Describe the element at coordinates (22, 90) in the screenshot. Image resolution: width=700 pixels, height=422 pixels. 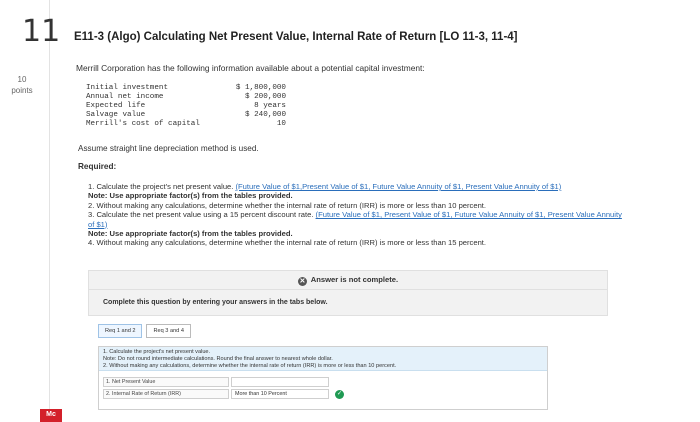
I see `points-label: points` at that location.